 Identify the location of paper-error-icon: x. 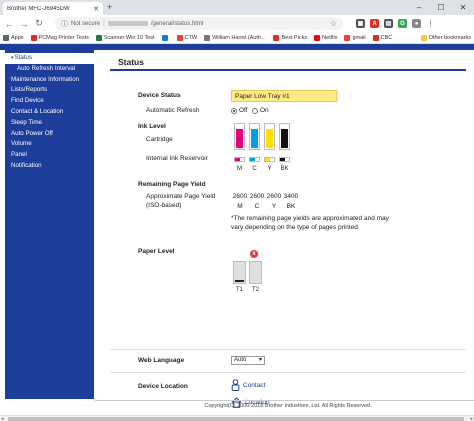
(254, 254).